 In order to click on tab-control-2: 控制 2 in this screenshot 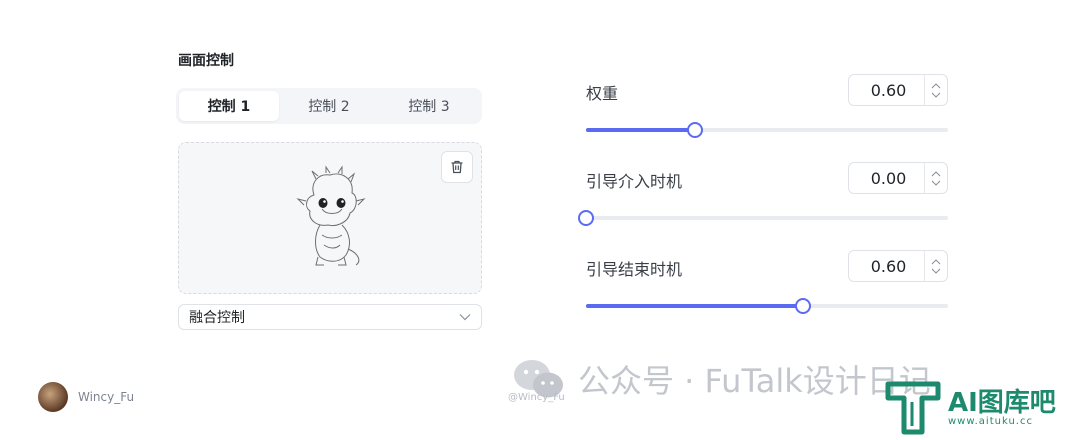, I will do `click(329, 106)`.